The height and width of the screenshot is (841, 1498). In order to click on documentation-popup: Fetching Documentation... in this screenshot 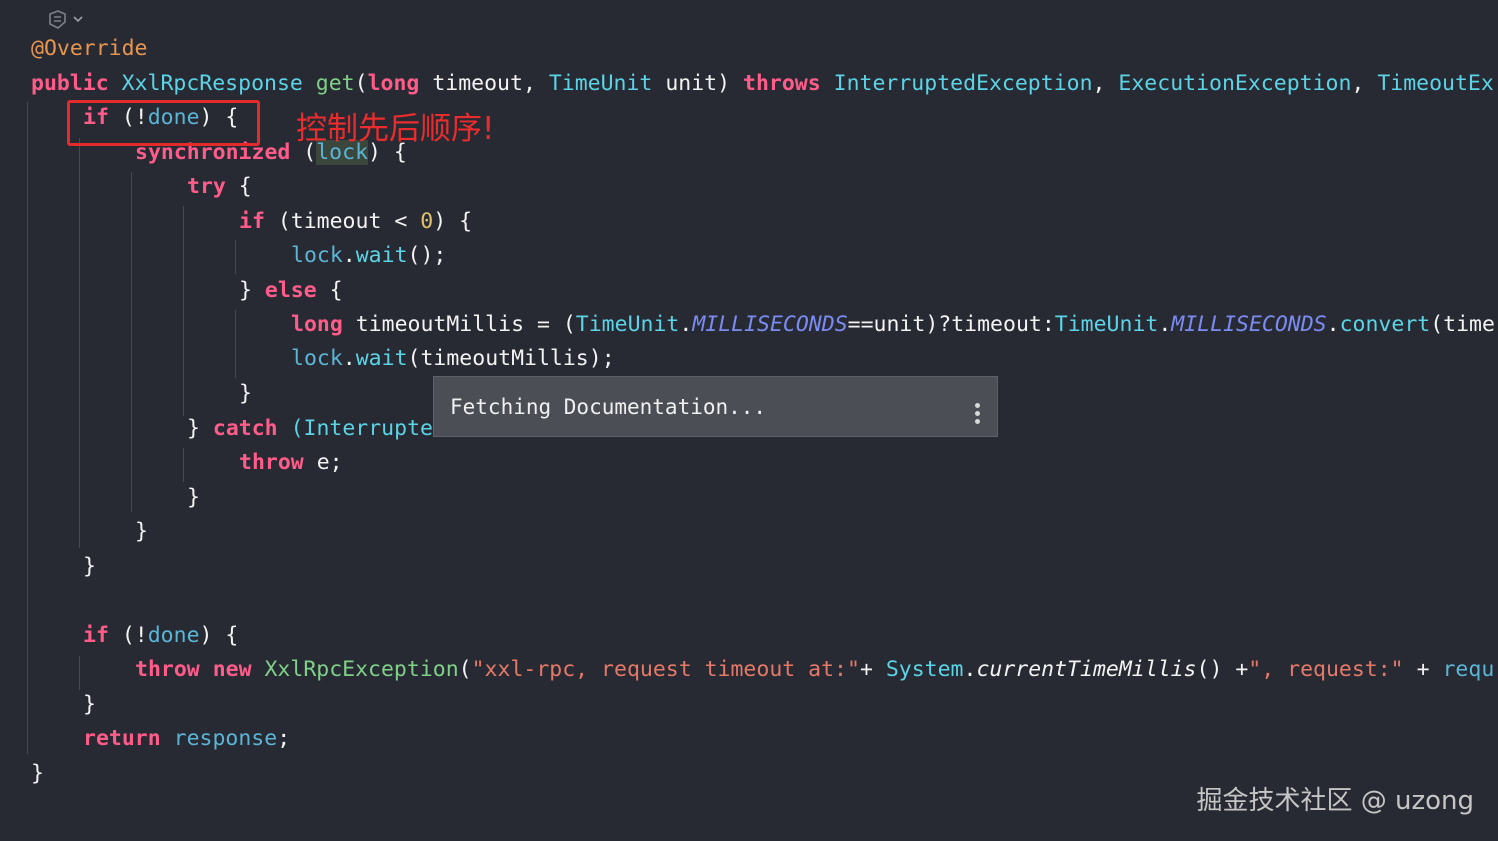, I will do `click(715, 406)`.